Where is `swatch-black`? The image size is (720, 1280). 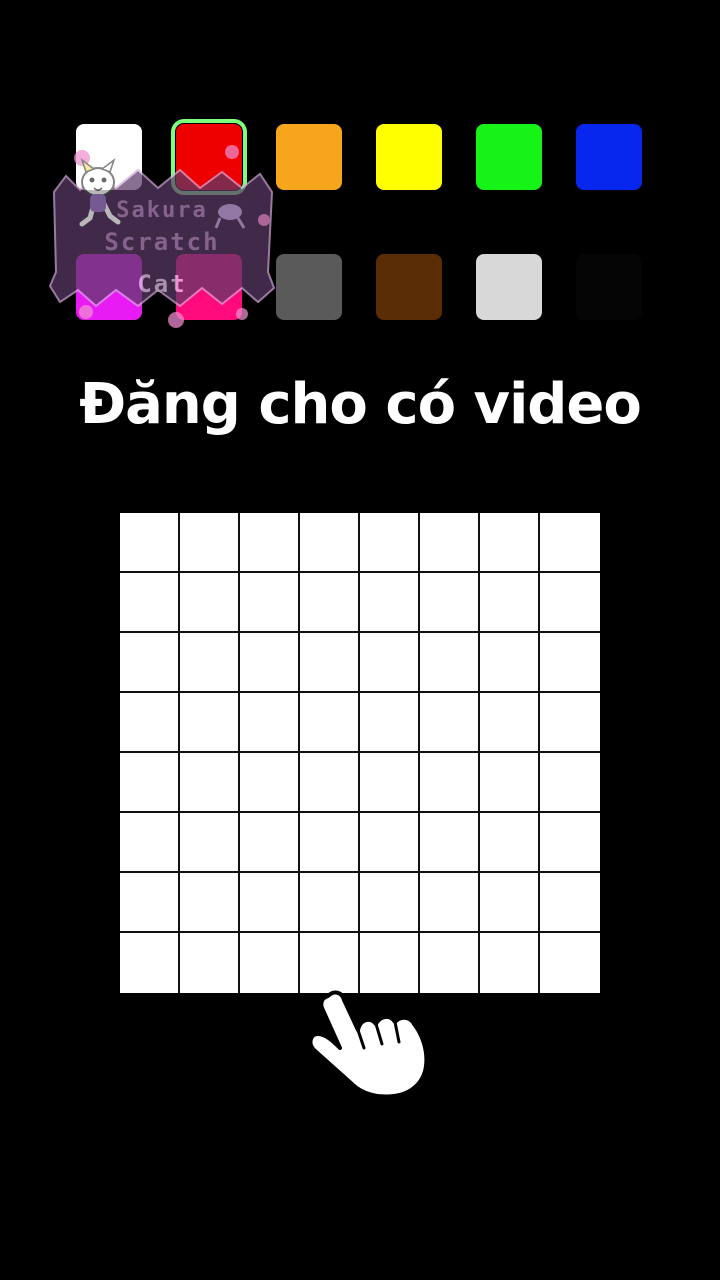
swatch-black is located at coordinates (609, 287).